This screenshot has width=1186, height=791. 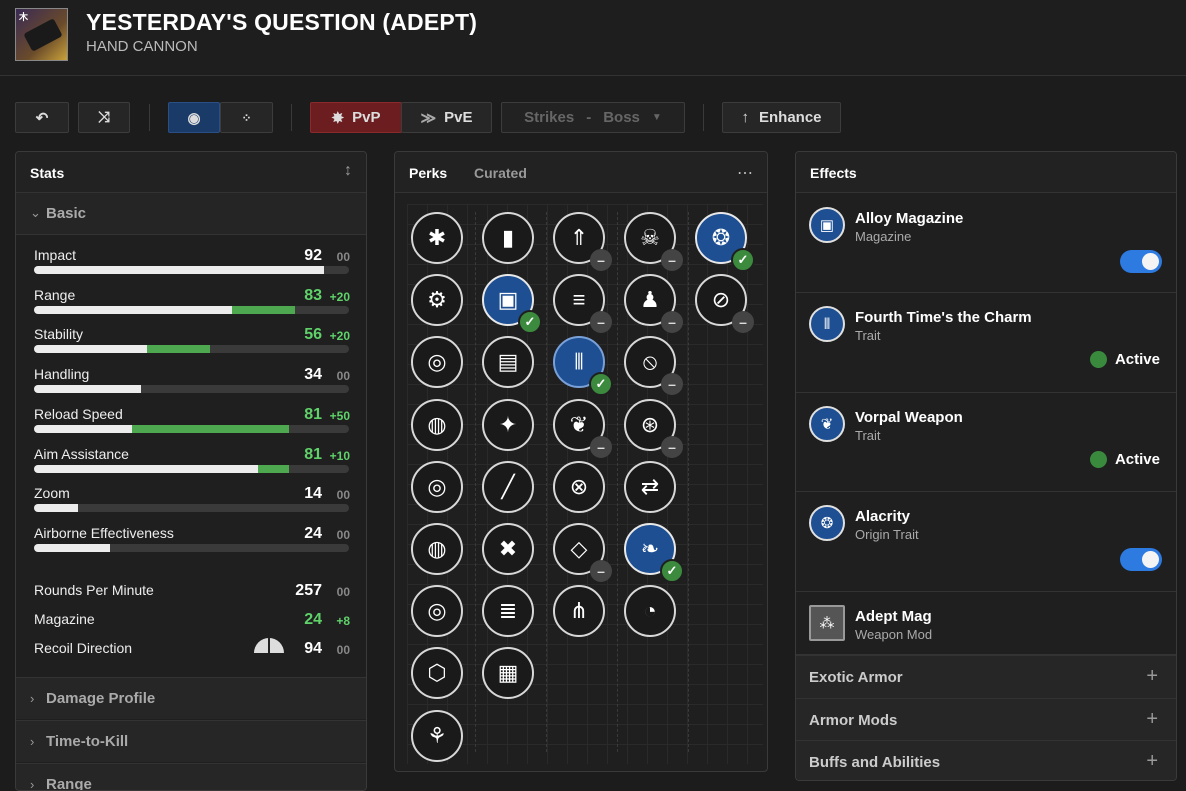 I want to click on perk-trait-icon: ⊗, so click(x=579, y=486).